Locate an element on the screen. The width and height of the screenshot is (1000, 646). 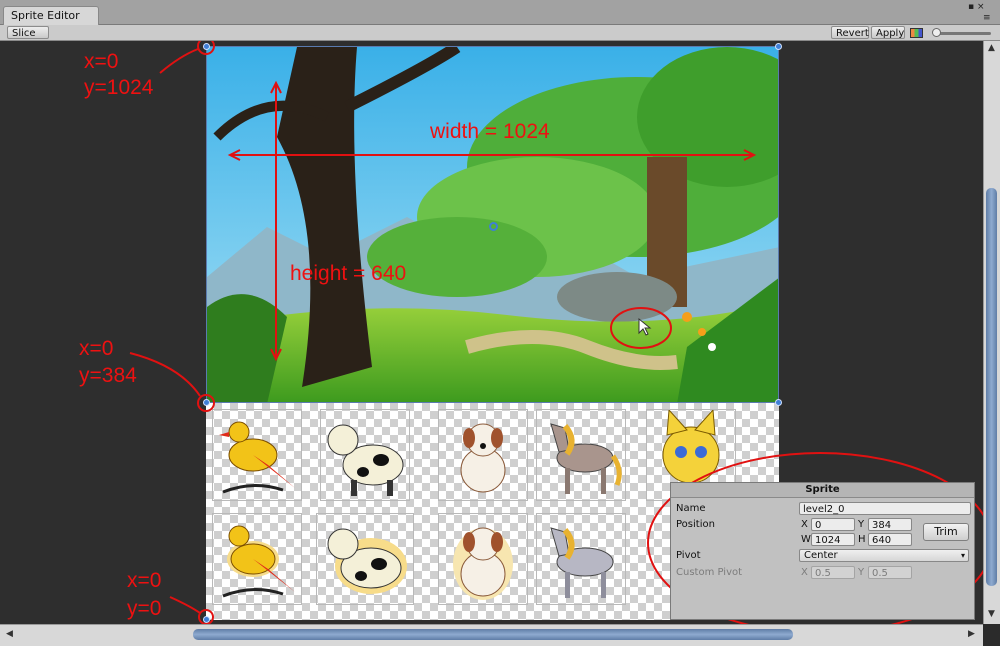
position-label: Position is located at coordinates (695, 524).